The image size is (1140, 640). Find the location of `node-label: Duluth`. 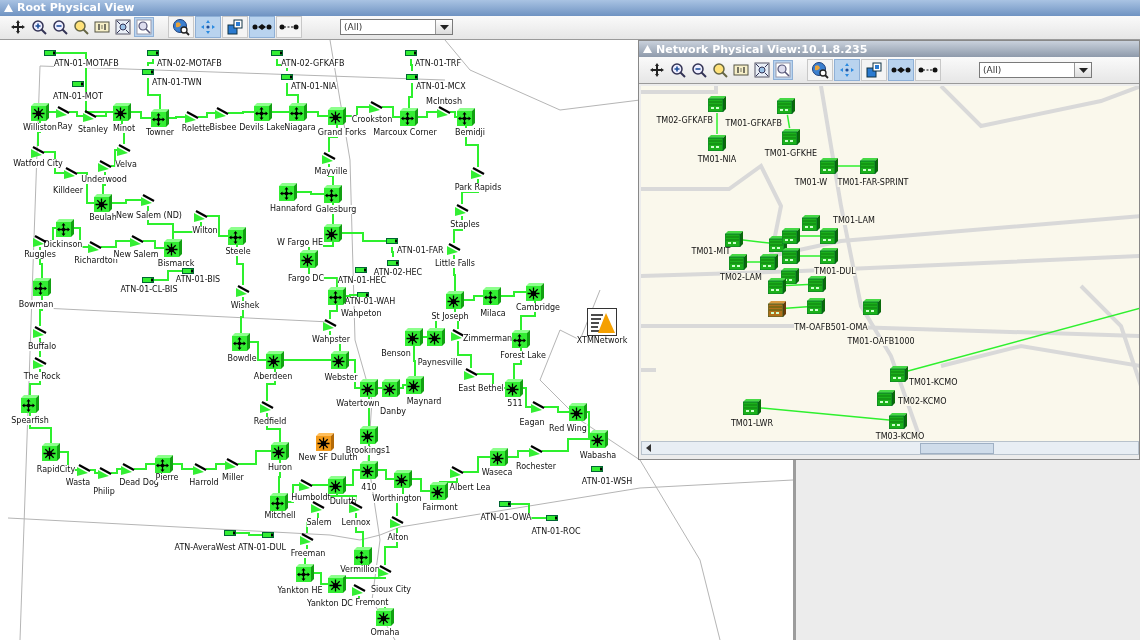

node-label: Duluth is located at coordinates (343, 501).